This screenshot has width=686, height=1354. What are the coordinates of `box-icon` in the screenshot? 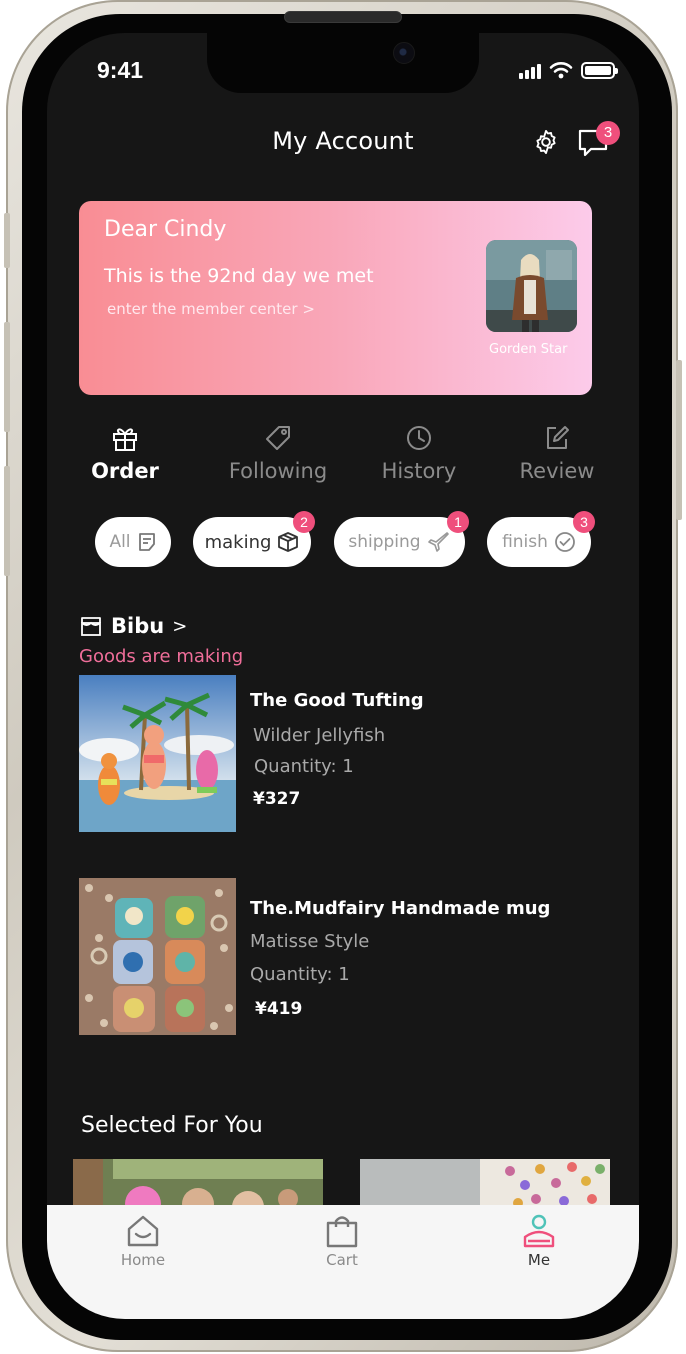 It's located at (288, 542).